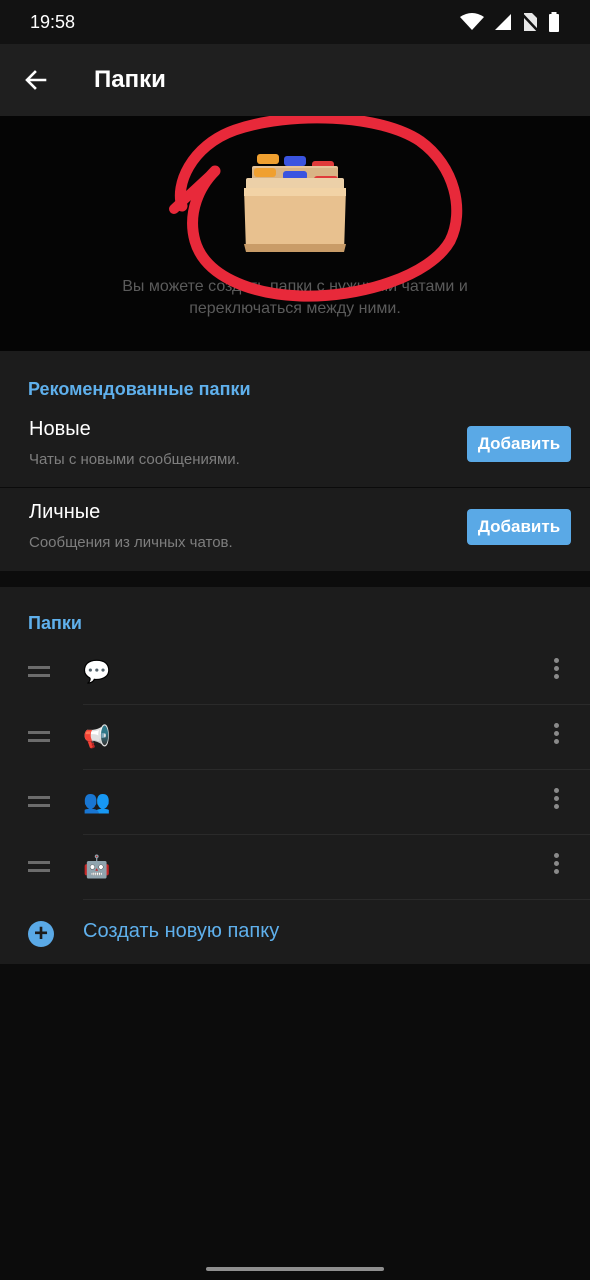  I want to click on status-icons, so click(510, 22).